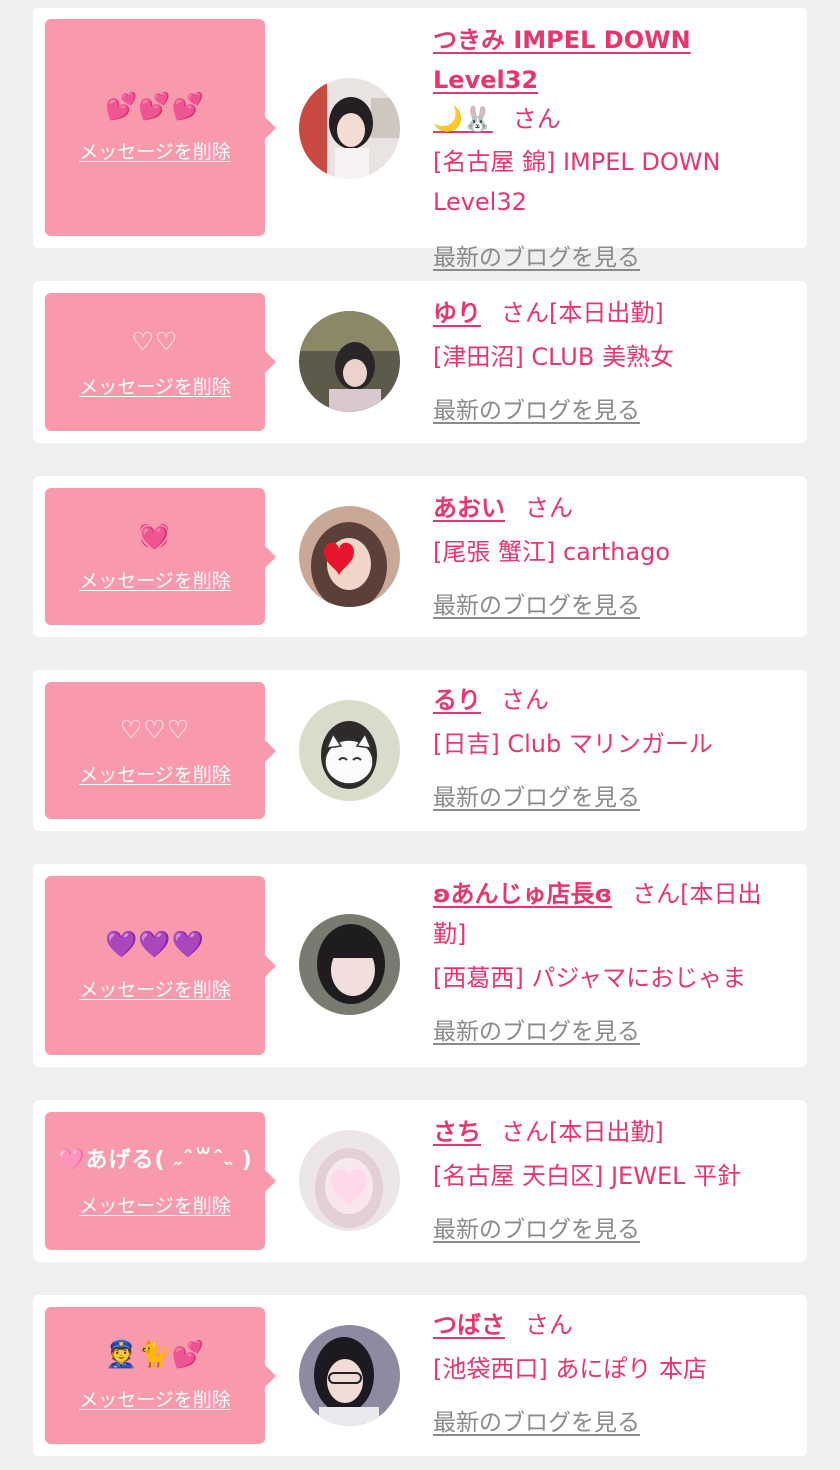 The width and height of the screenshot is (840, 1470). I want to click on shop-name: [名古屋 天白区] JEWEL 平針, so click(587, 1176).